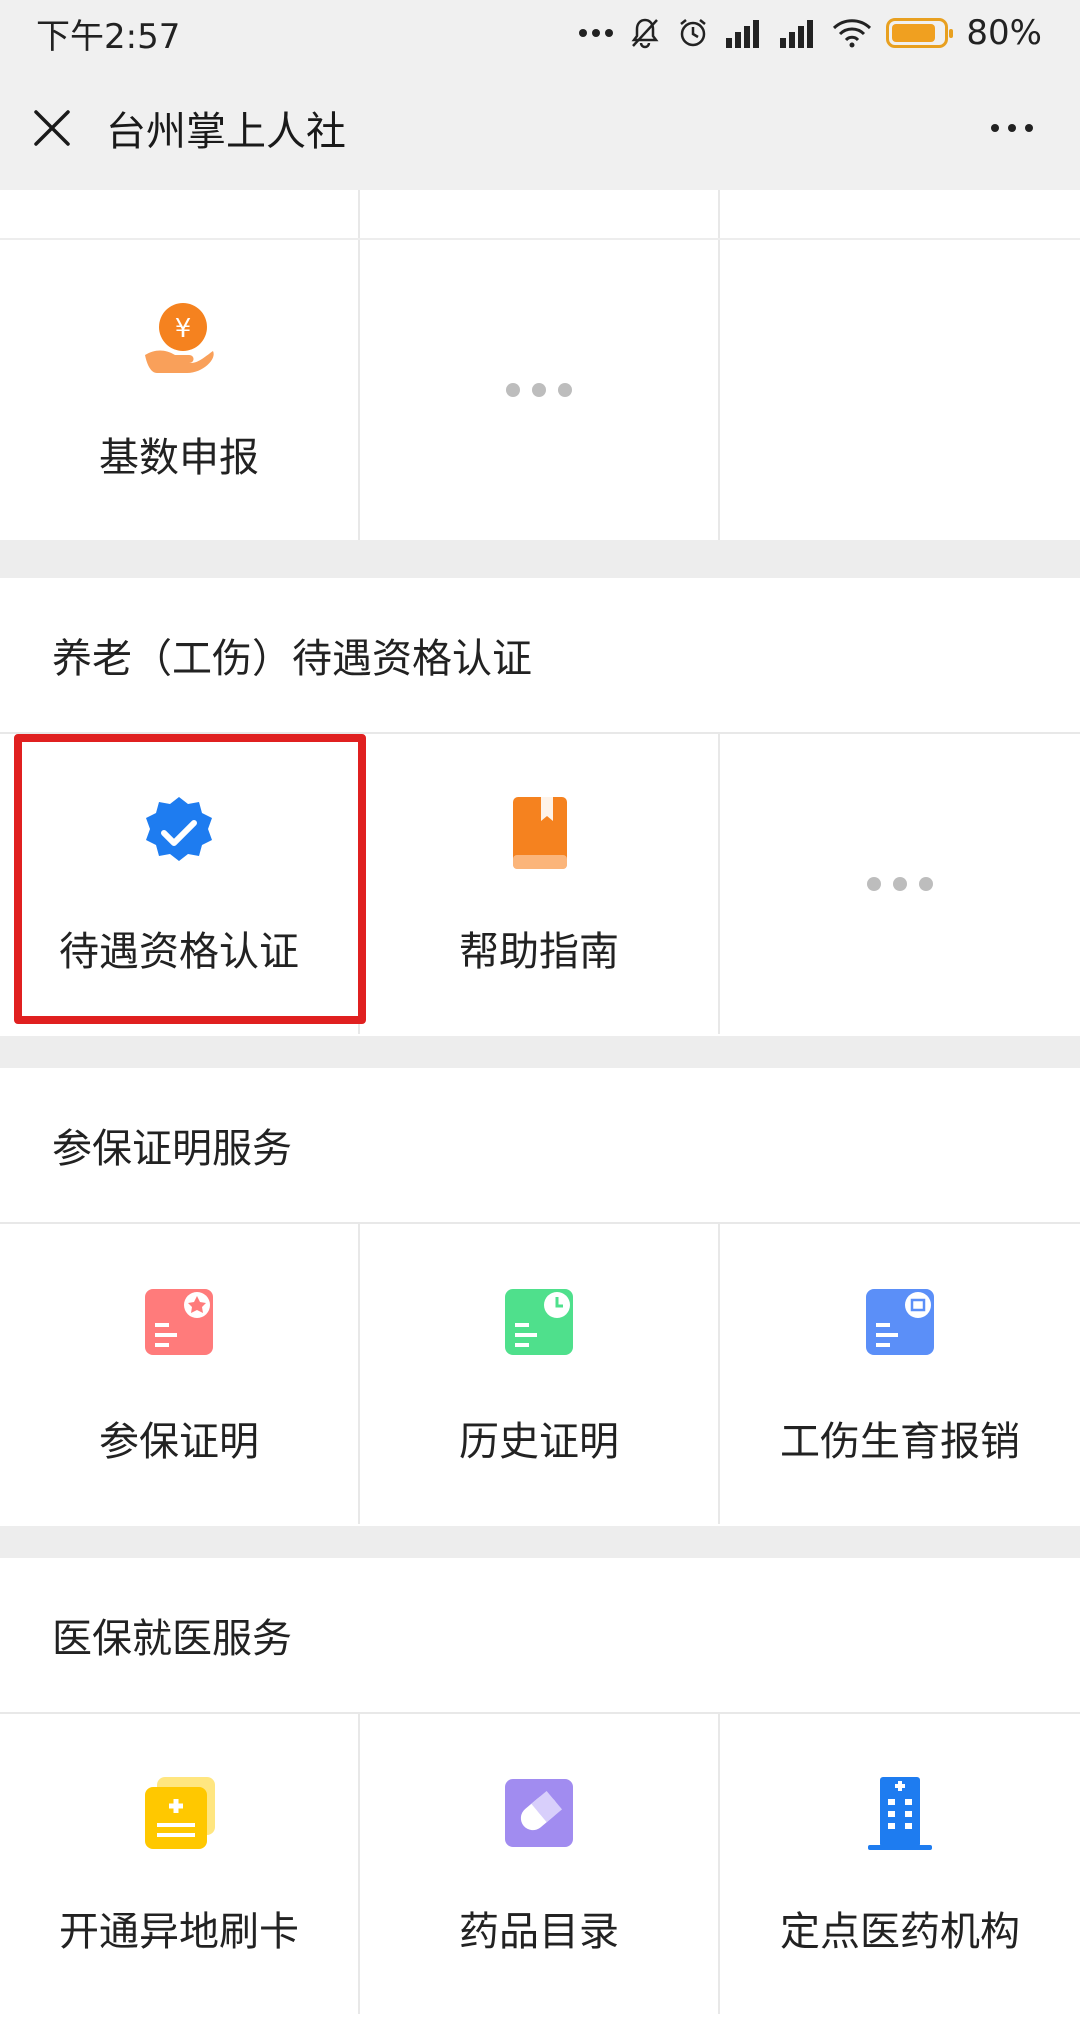  What do you see at coordinates (852, 33) in the screenshot?
I see `wifi-icon` at bounding box center [852, 33].